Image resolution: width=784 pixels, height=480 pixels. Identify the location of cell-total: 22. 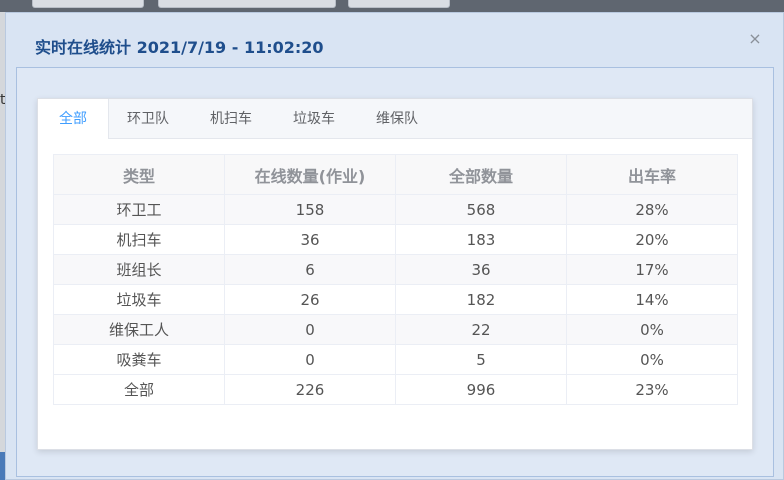
(481, 329).